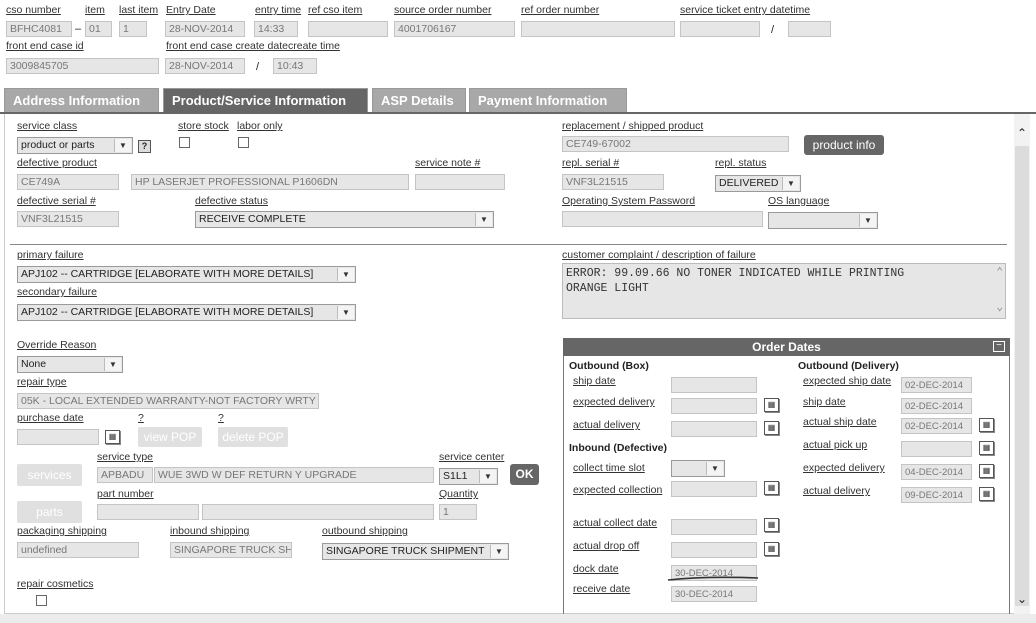 This screenshot has height=623, width=1036. Describe the element at coordinates (999, 346) in the screenshot. I see `collapse-icon: −` at that location.